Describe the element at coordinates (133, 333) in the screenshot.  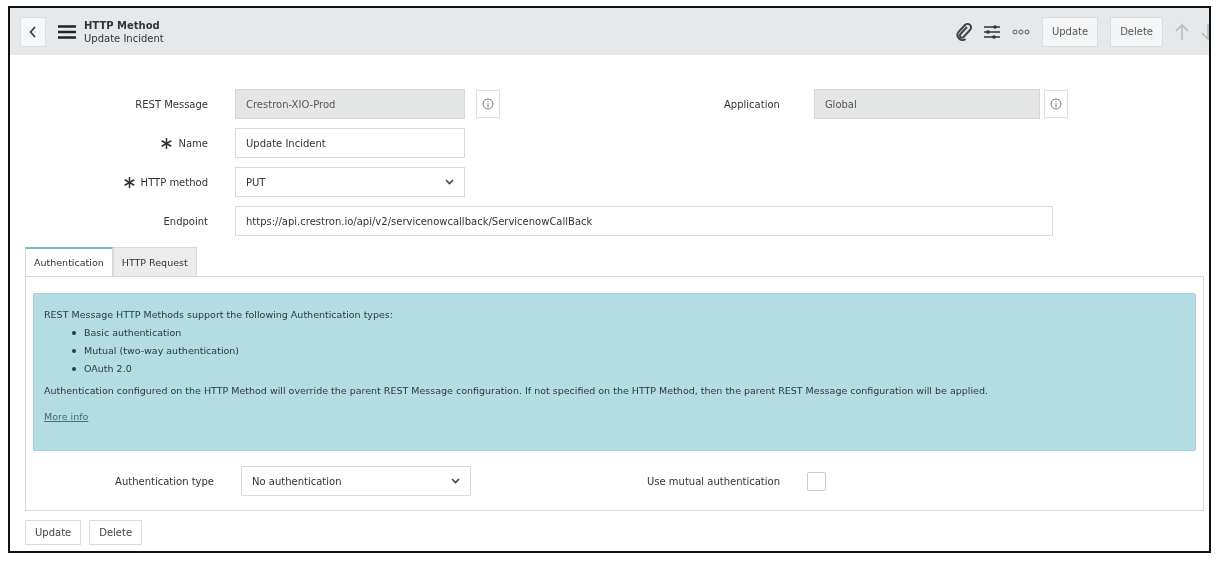
I see `list-item: Basic authentication` at that location.